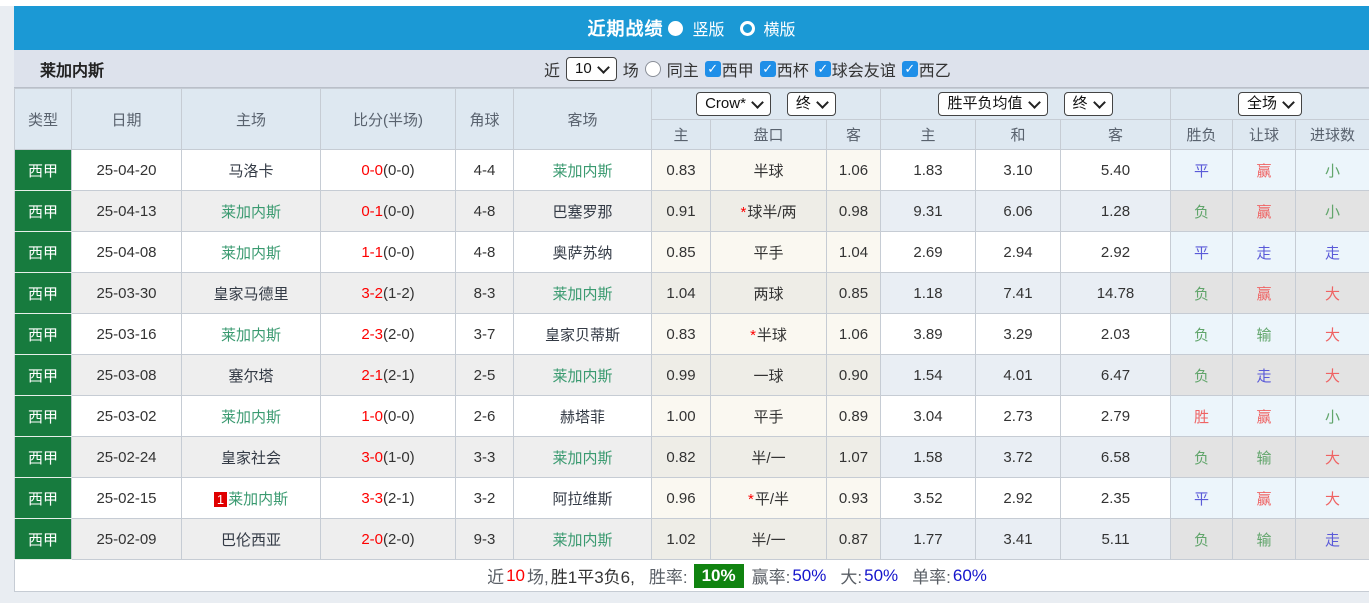 The height and width of the screenshot is (603, 1369). Describe the element at coordinates (1018, 134) in the screenshot. I see `col-header-avg-draw: 和` at that location.